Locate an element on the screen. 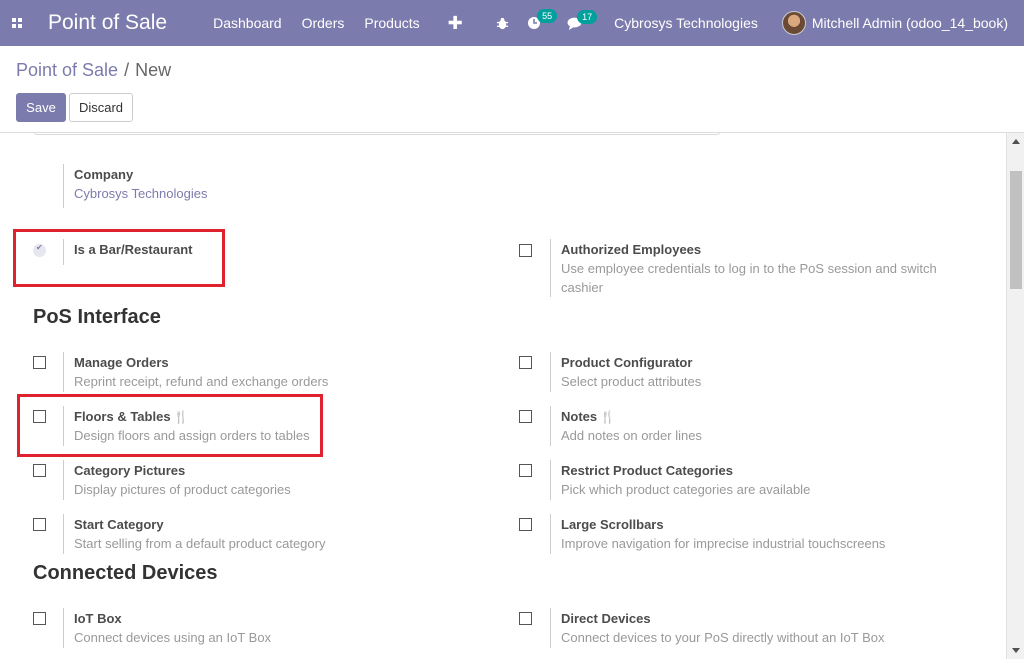 The height and width of the screenshot is (659, 1024). scroll-down-arrow-icon is located at coordinates (1016, 650).